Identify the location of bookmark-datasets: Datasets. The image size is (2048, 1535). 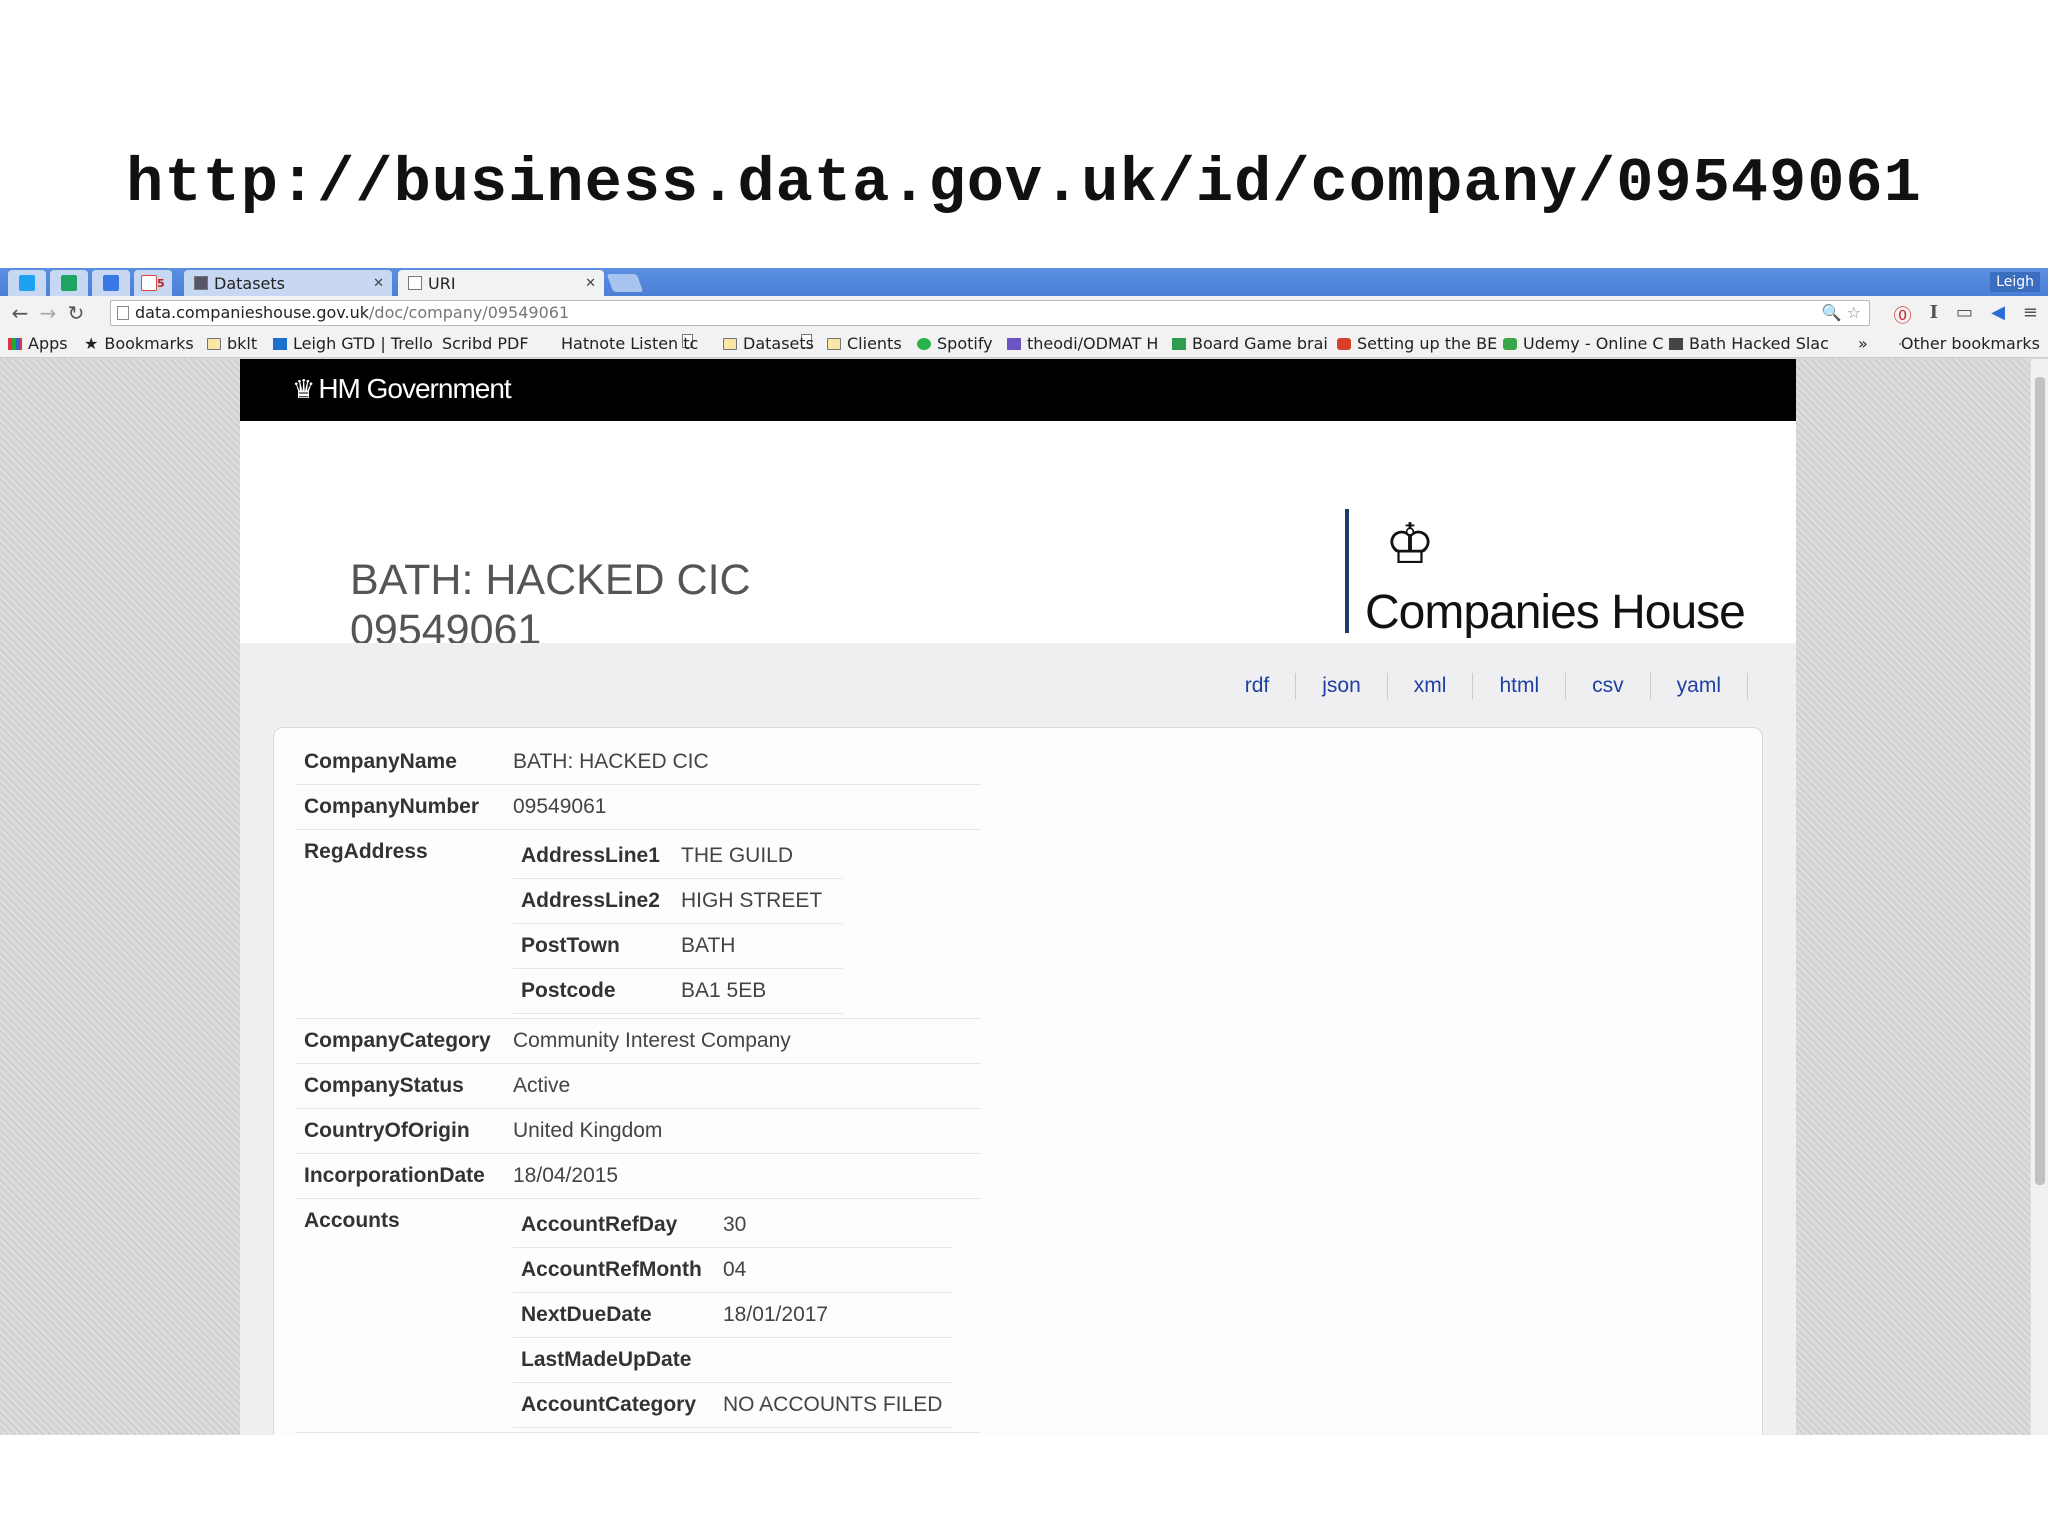
(768, 343).